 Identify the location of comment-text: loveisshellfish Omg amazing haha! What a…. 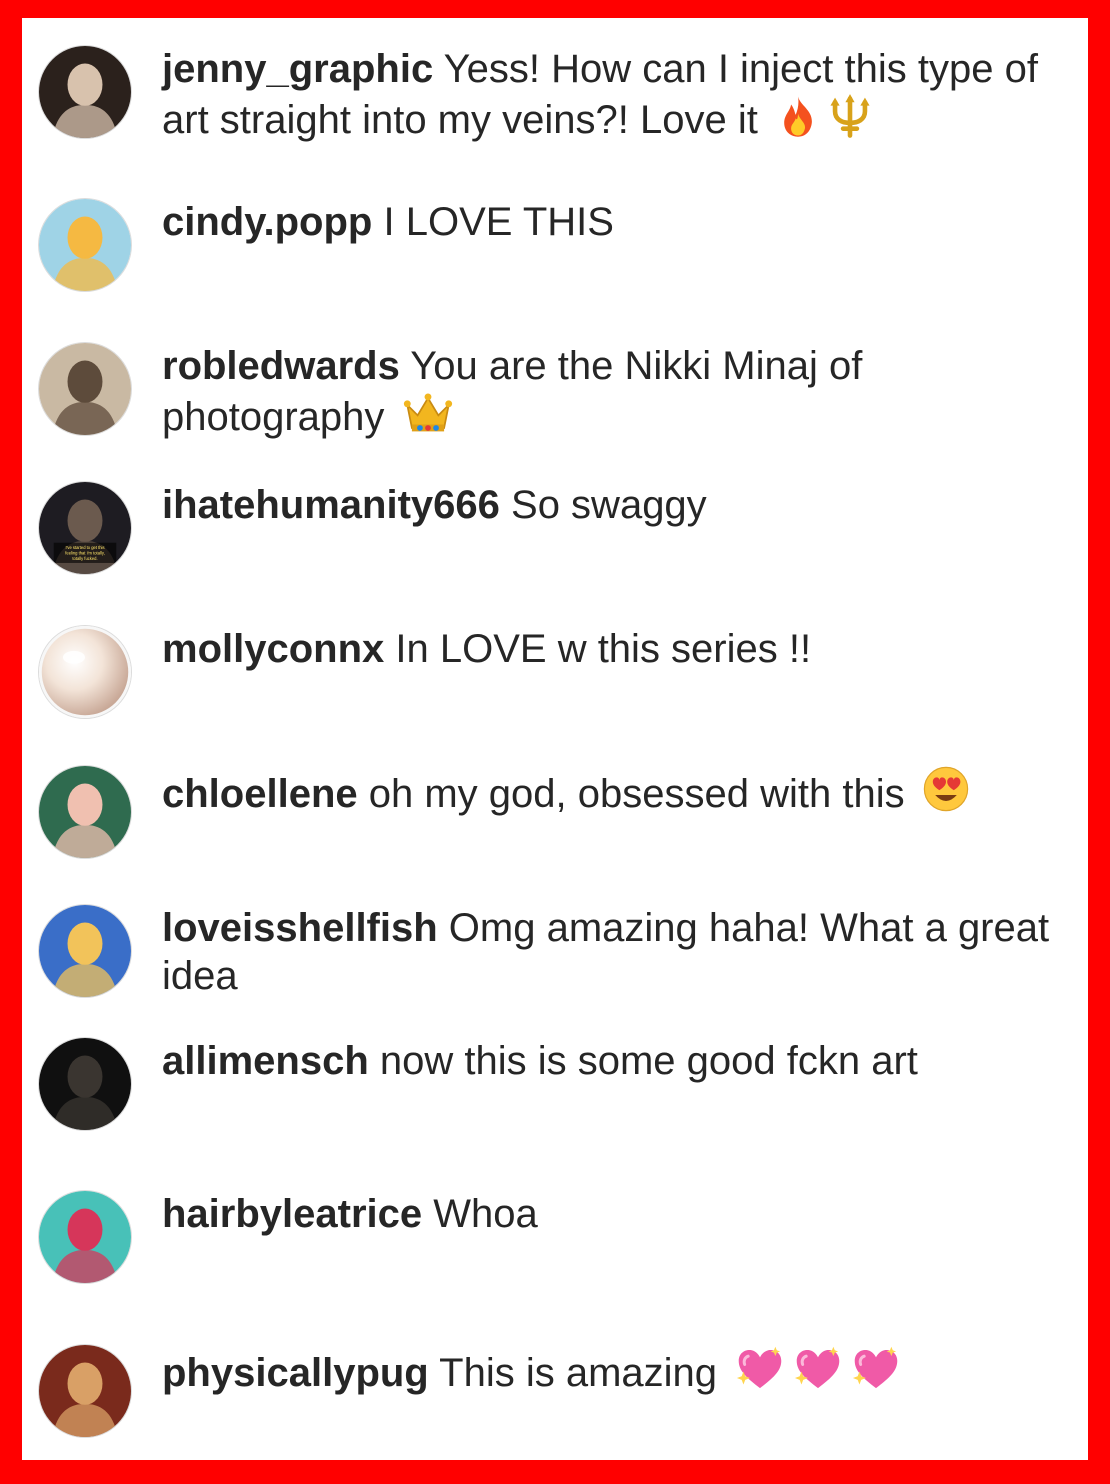
(612, 952).